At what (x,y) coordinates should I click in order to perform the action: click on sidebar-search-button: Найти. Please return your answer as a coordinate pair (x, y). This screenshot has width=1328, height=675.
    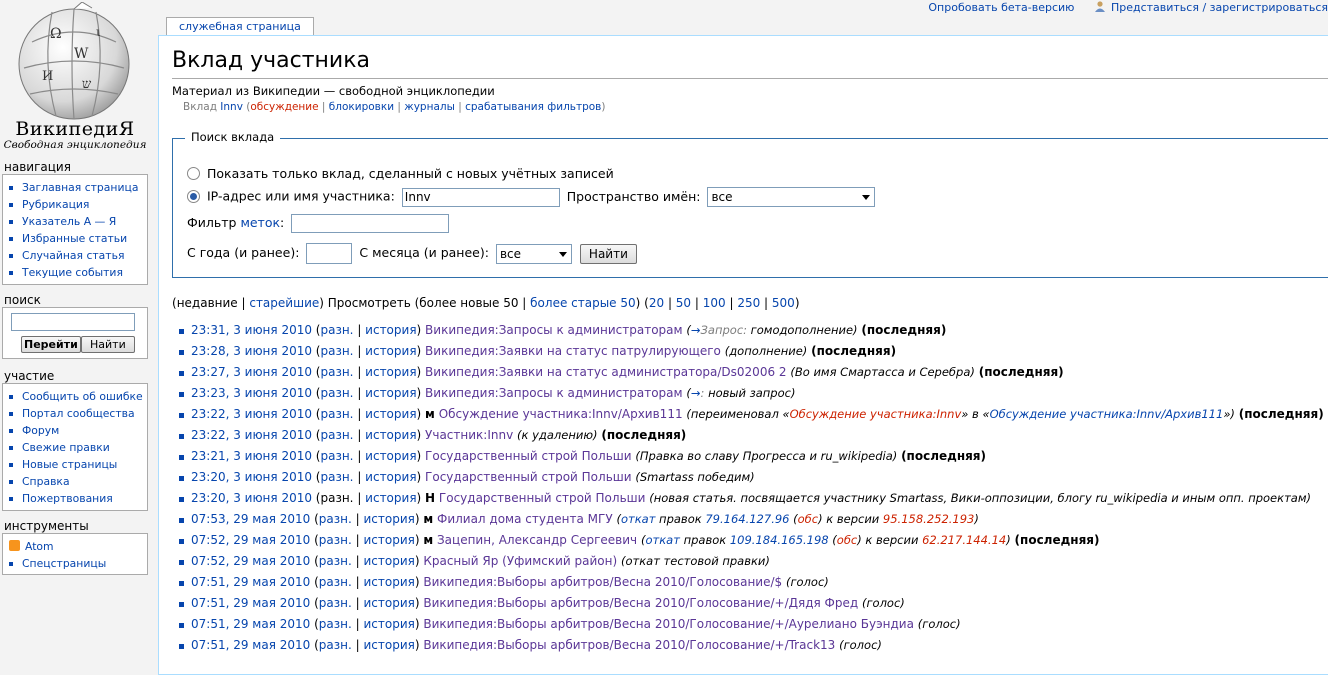
    Looking at the image, I should click on (108, 344).